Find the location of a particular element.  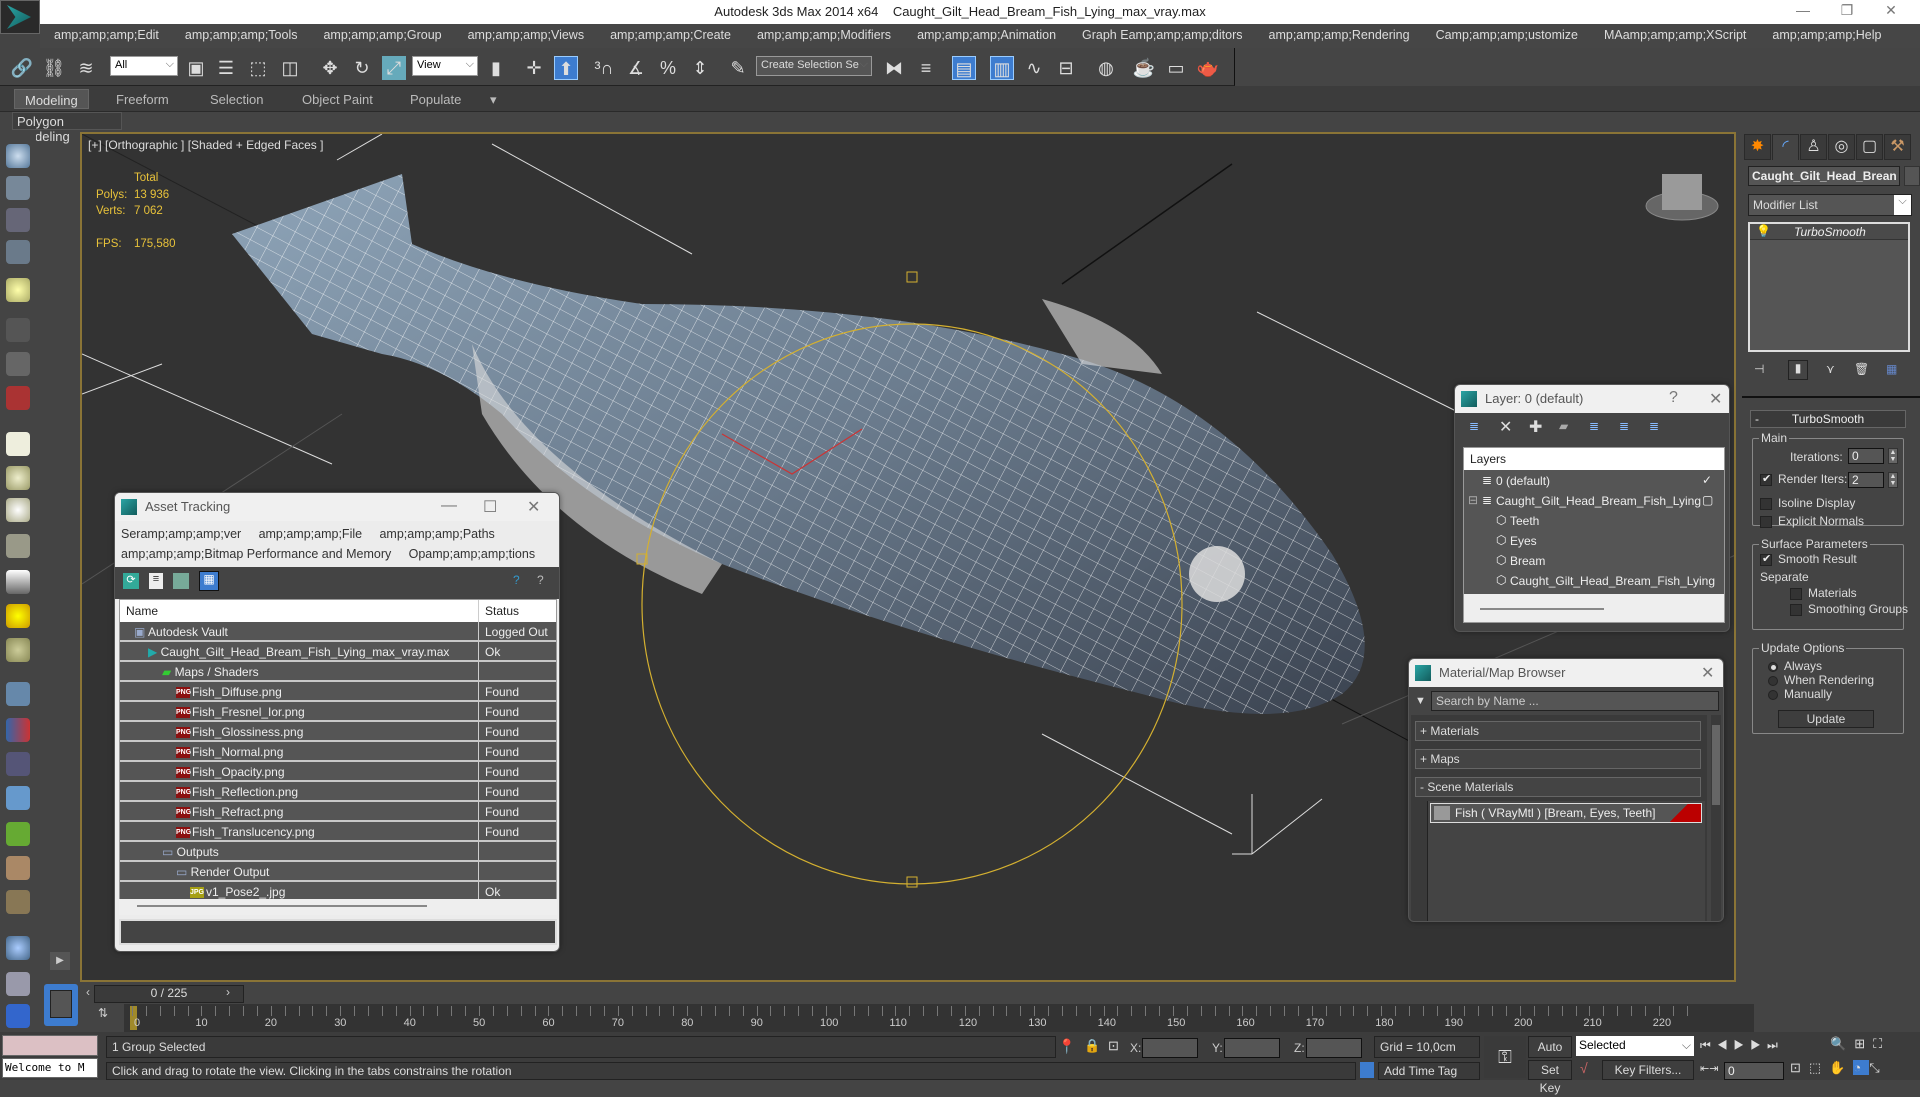

schematic-view-icon: ⊟ is located at coordinates (1066, 68).